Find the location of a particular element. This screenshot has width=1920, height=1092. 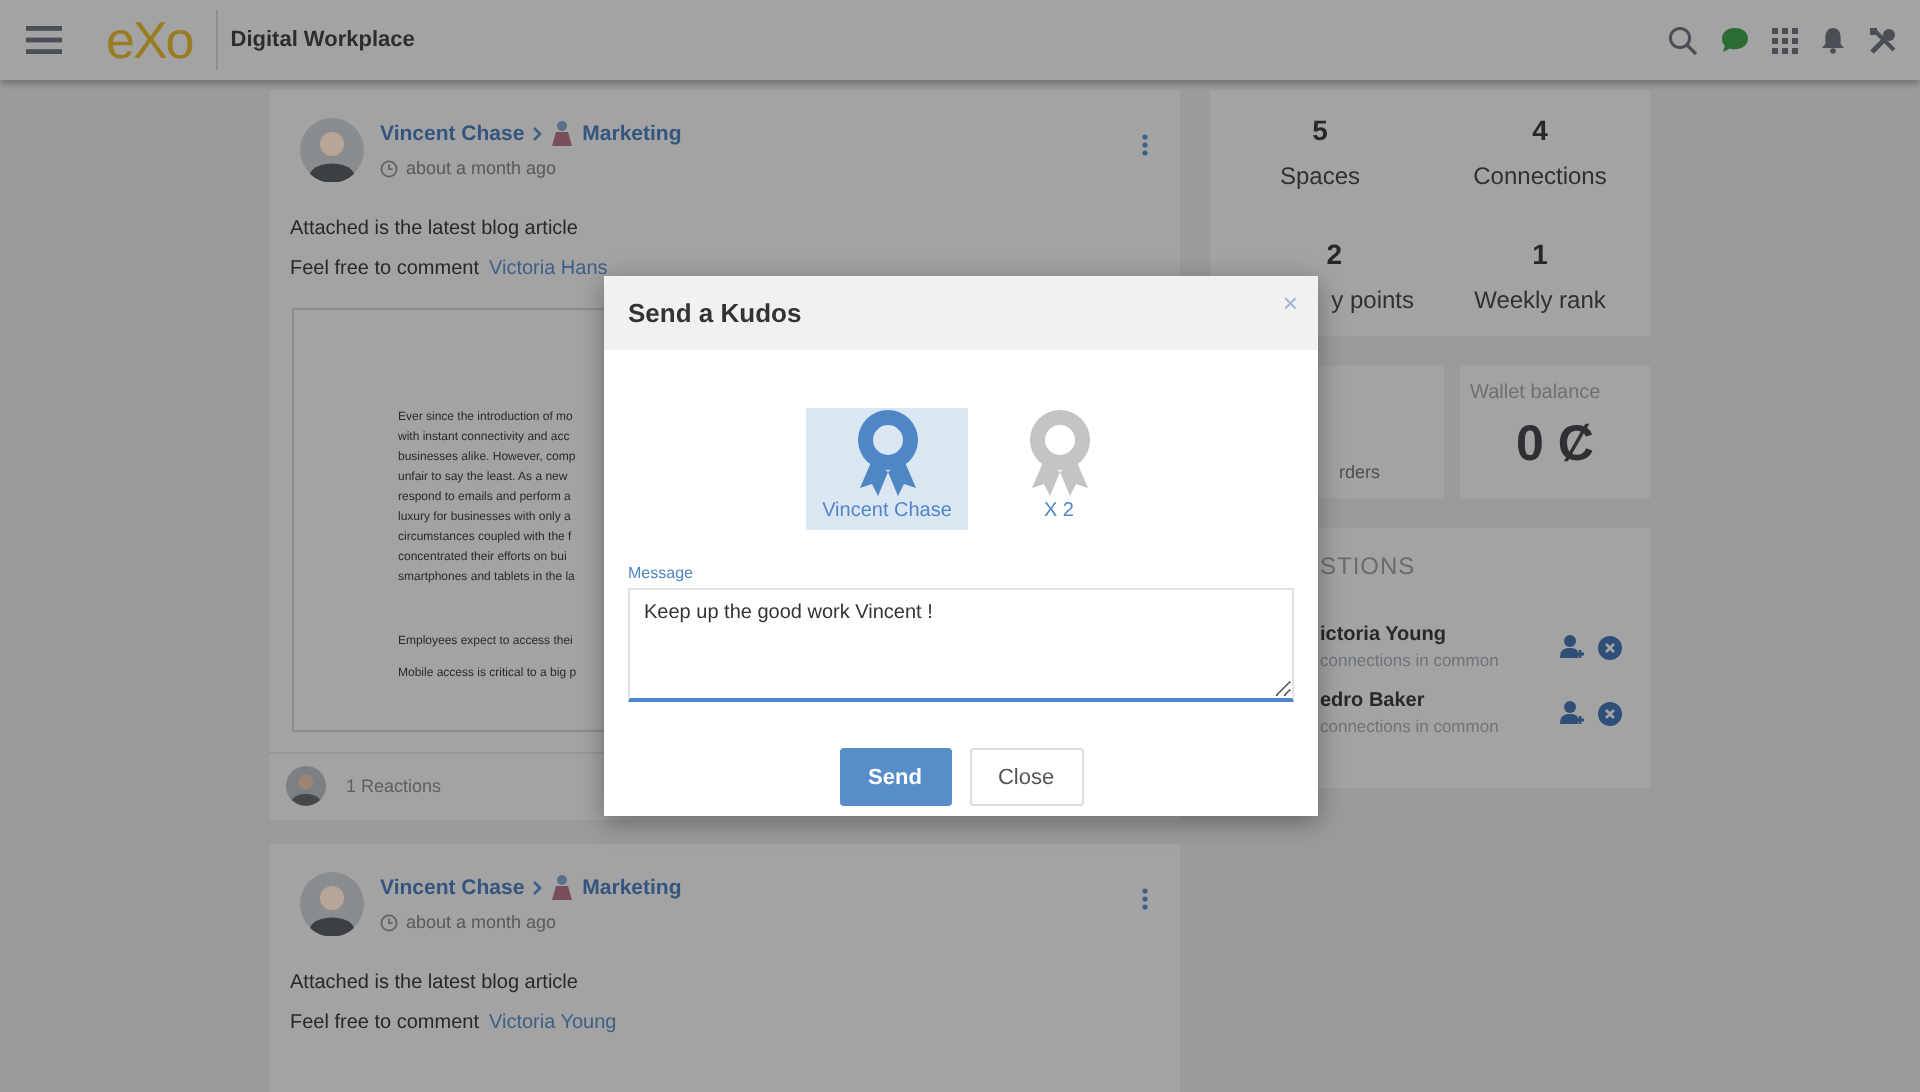

stat-value: 1 is located at coordinates (1540, 253).